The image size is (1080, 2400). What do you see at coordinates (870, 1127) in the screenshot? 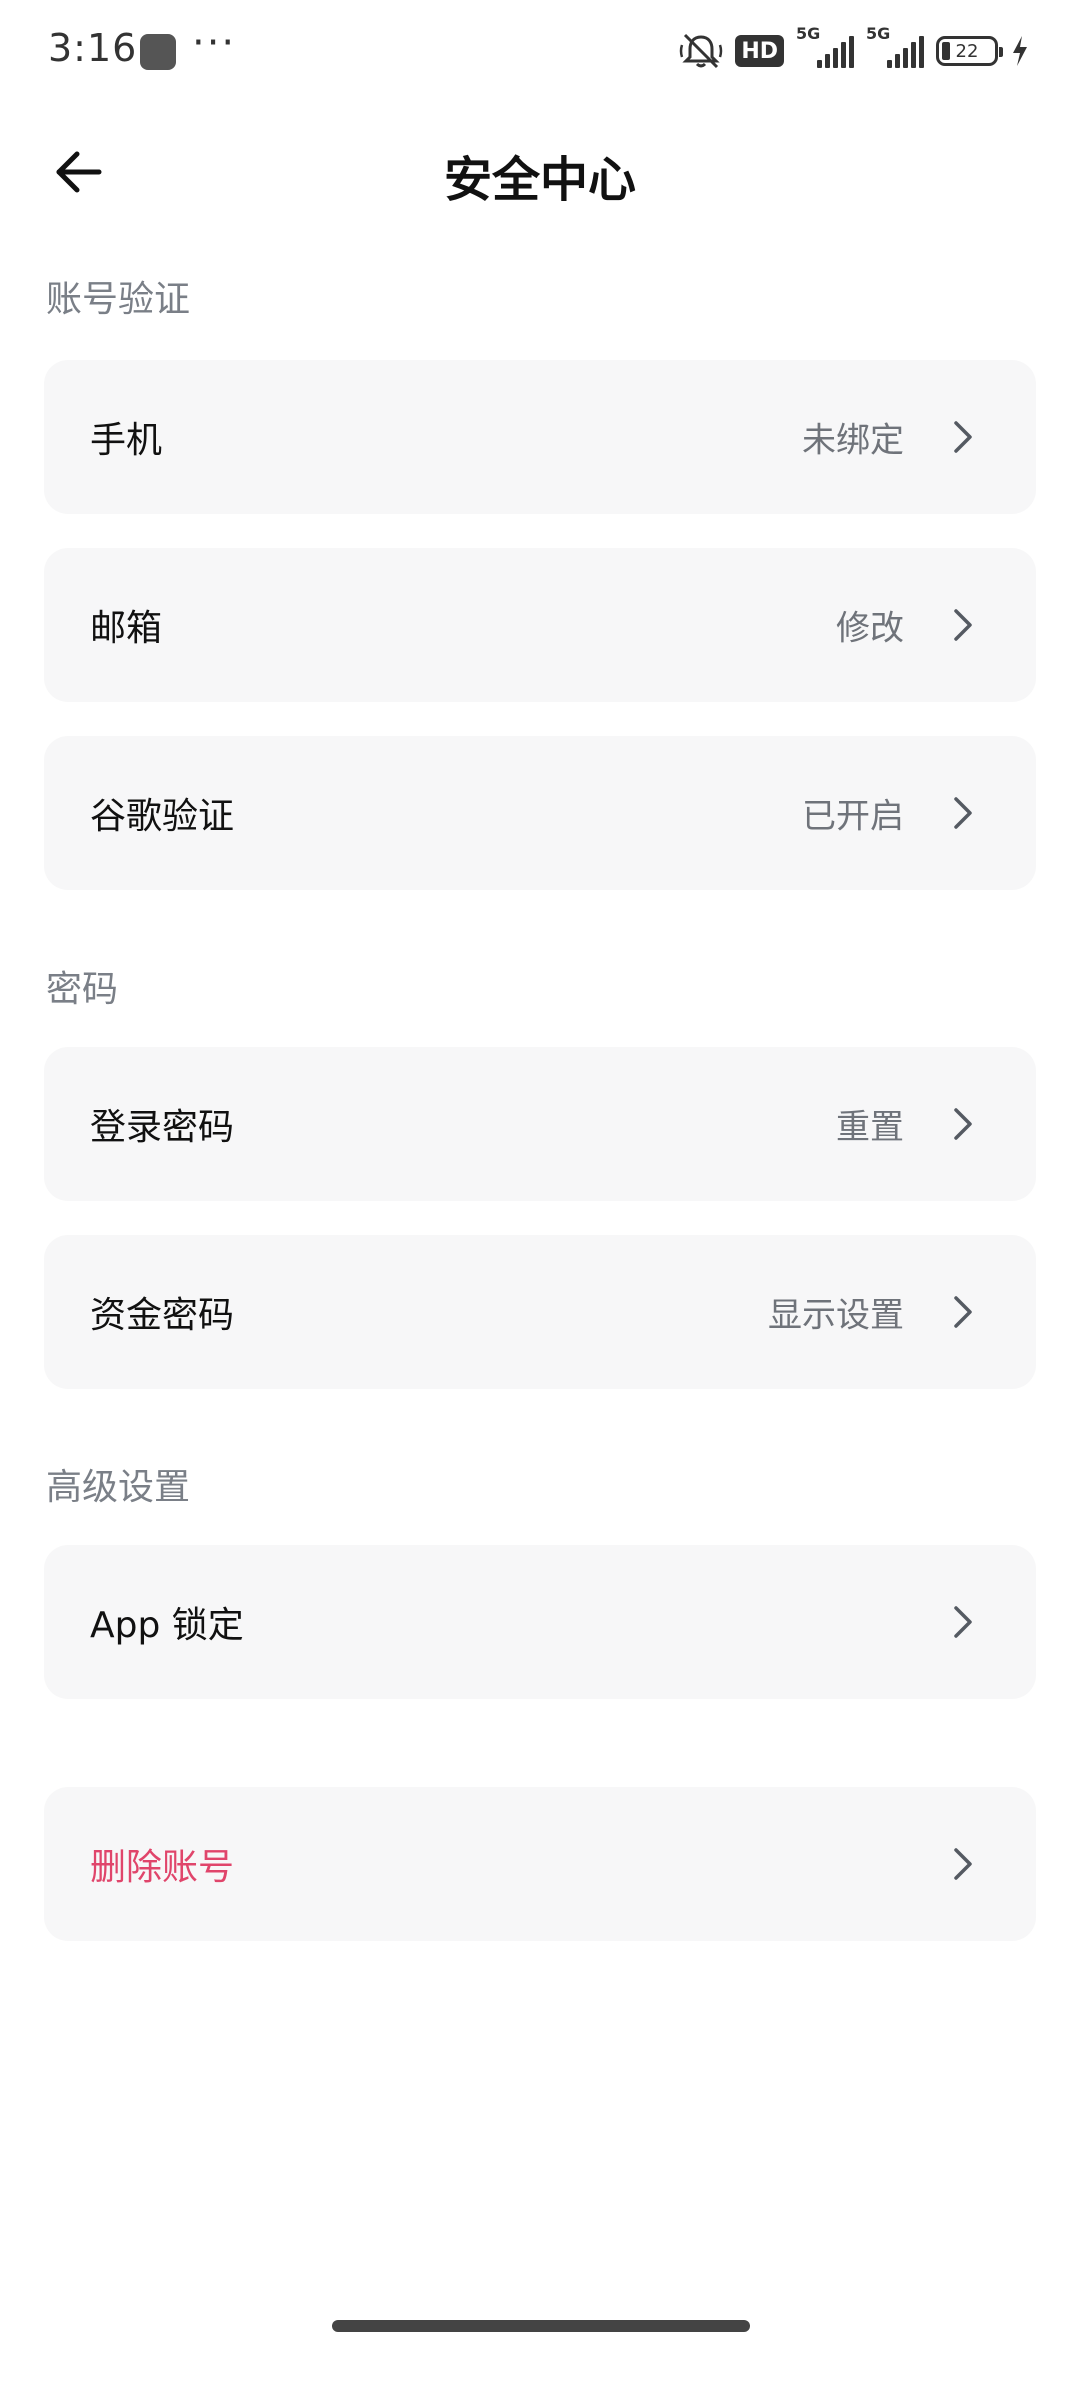
I see `item-value: 重置` at bounding box center [870, 1127].